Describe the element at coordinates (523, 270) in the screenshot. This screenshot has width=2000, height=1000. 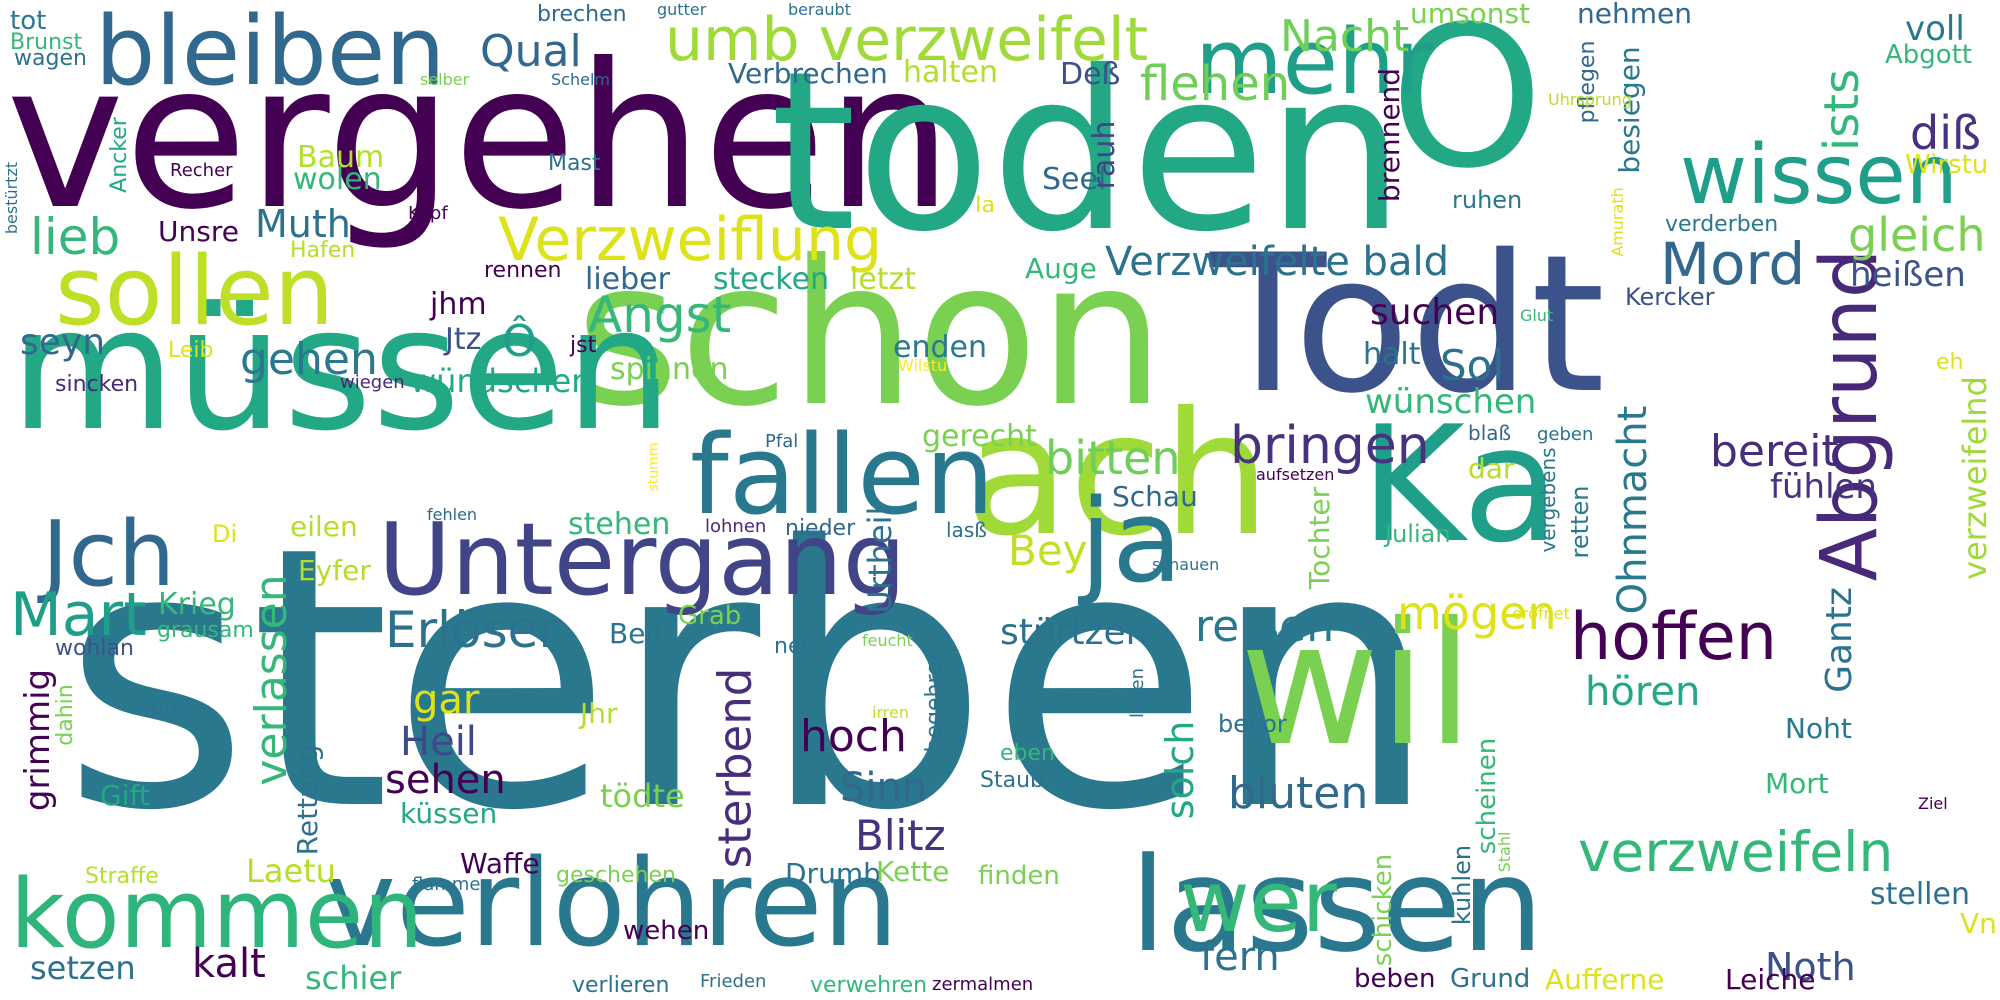
I see `word-rennen: rennen` at that location.